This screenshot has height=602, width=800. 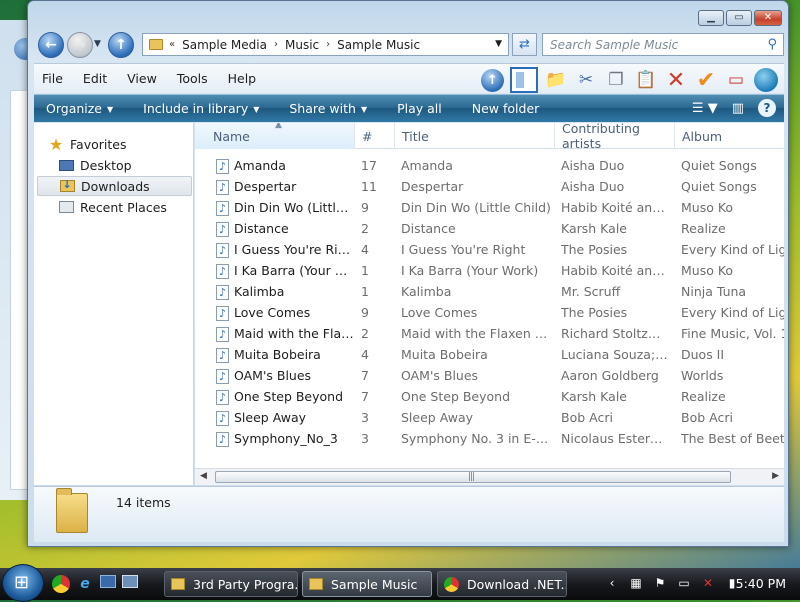 What do you see at coordinates (775, 476) in the screenshot?
I see `scroll-right-icon: ▶` at bounding box center [775, 476].